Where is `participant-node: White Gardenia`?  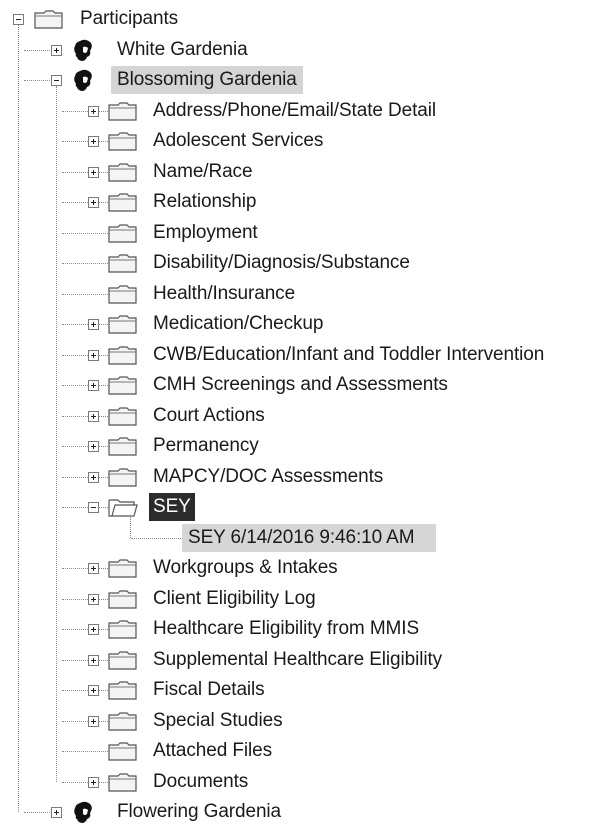 participant-node: White Gardenia is located at coordinates (182, 50).